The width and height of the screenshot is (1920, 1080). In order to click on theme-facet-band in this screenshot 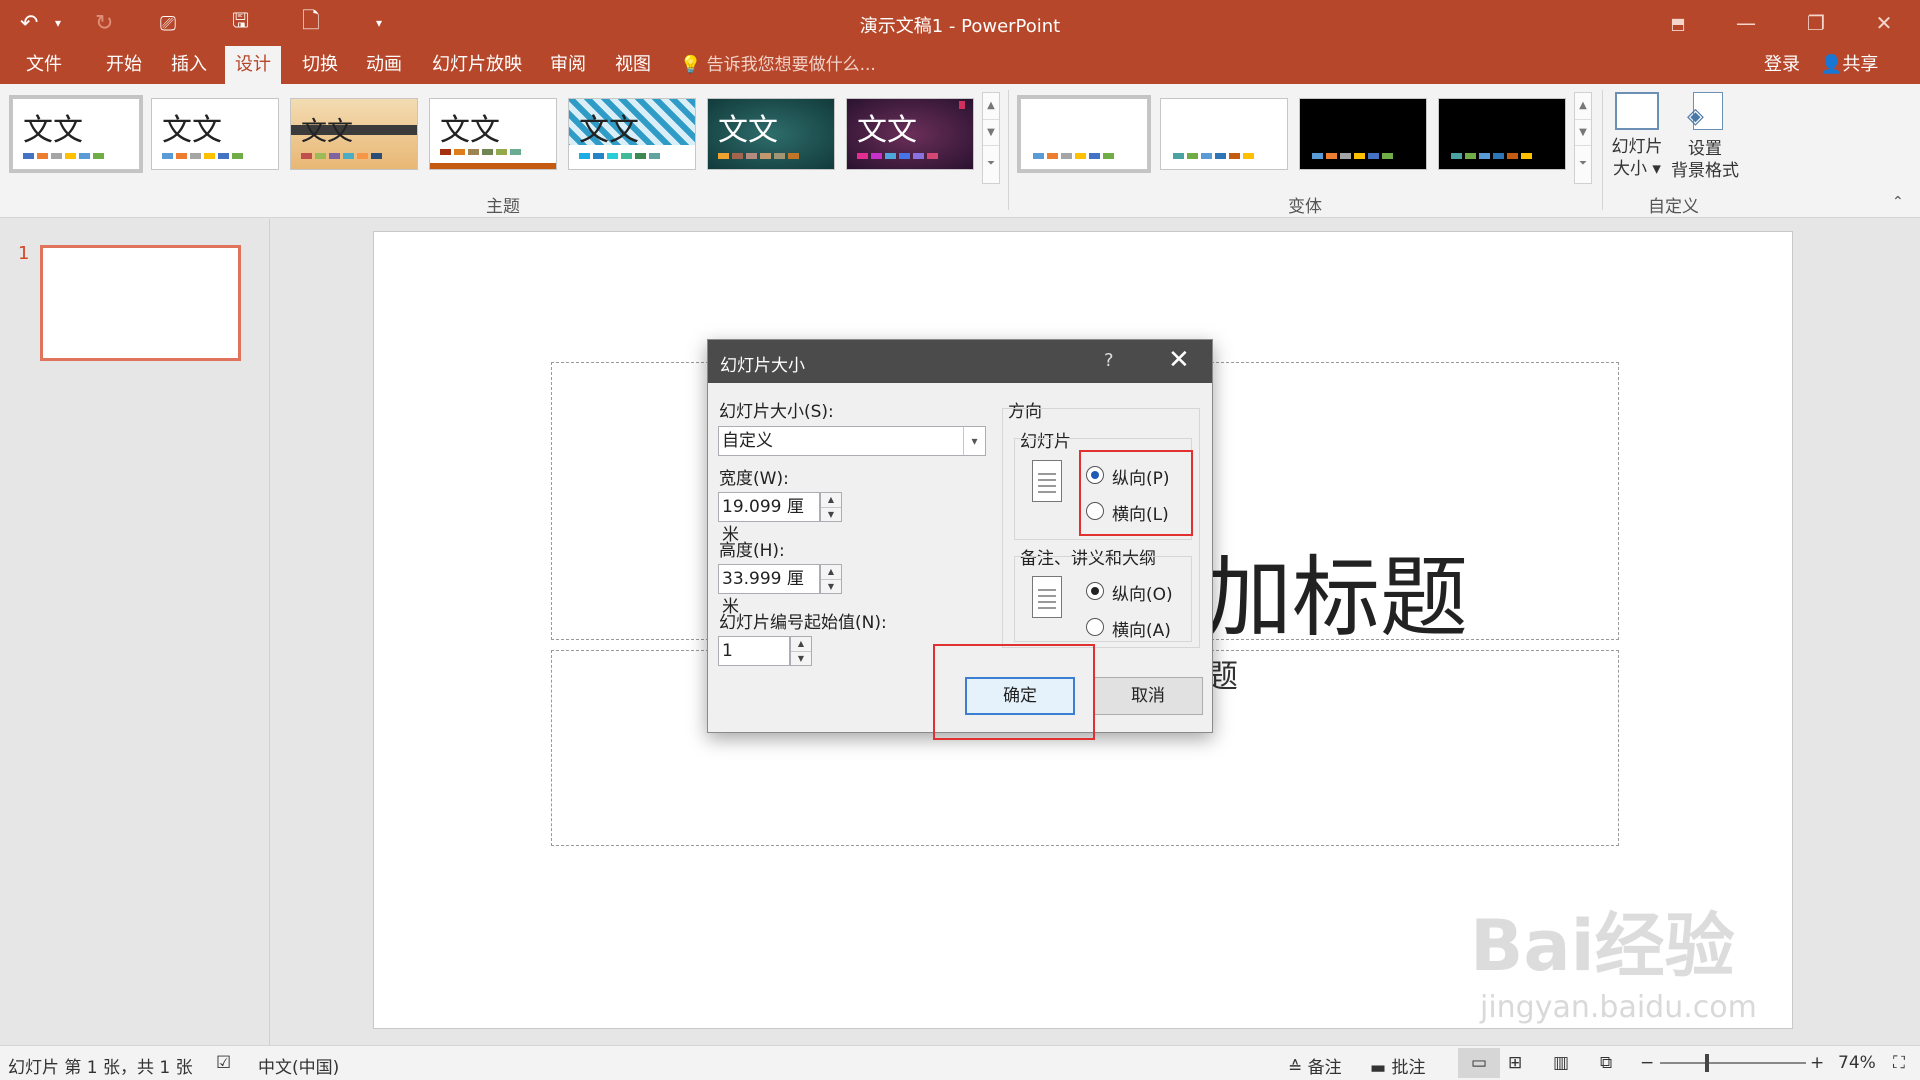, I will do `click(493, 166)`.